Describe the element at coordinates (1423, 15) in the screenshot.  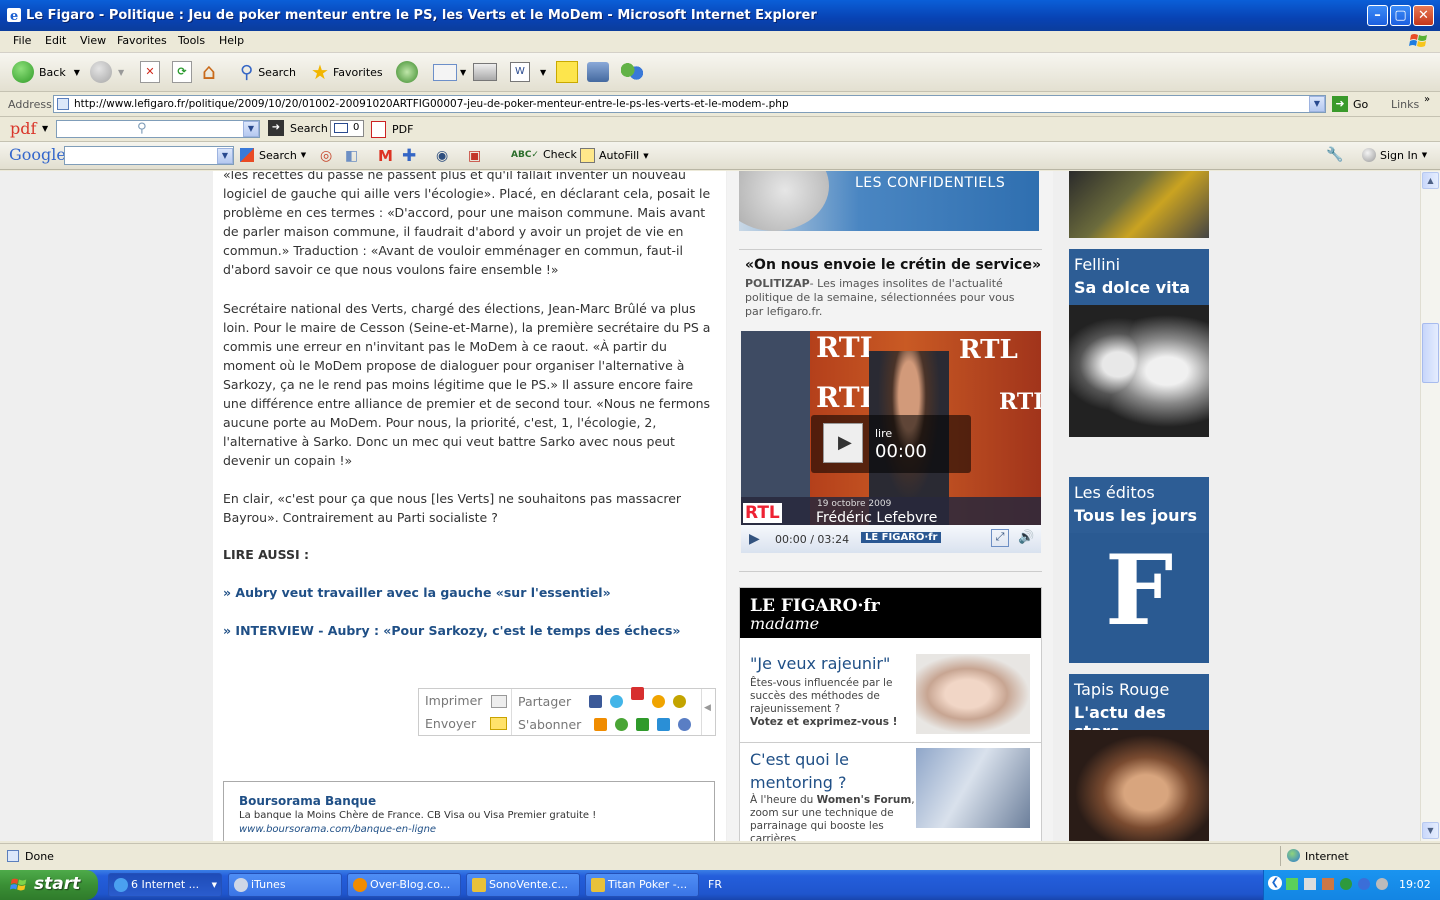
I see `close-button: ✕` at that location.